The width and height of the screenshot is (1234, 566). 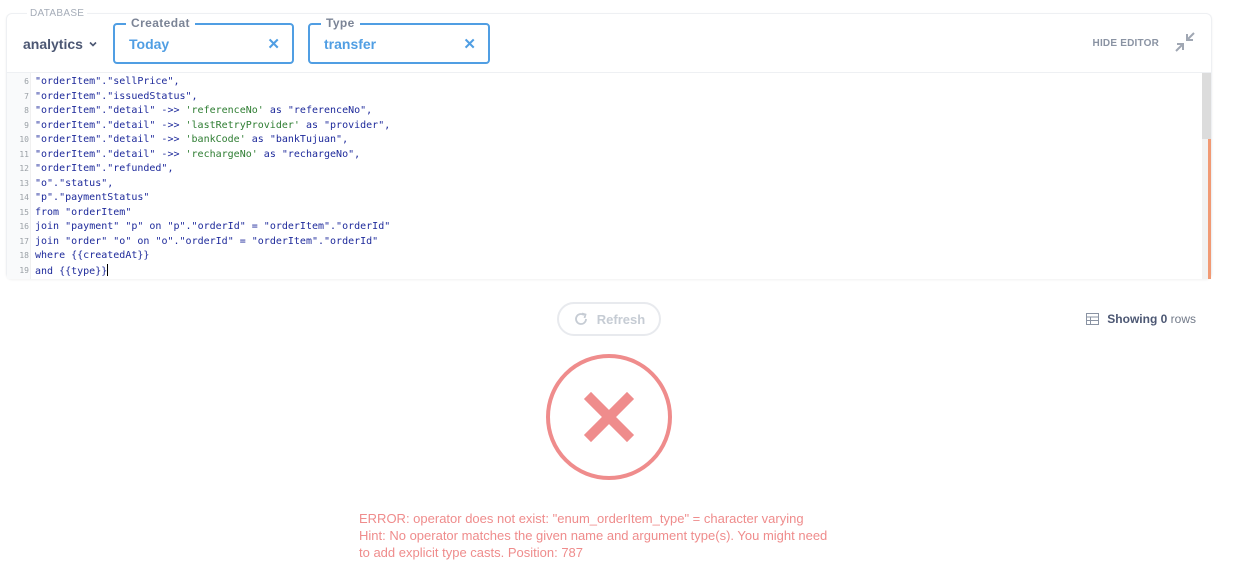 What do you see at coordinates (74, 183) in the screenshot?
I see `code-text: "o"."status",` at bounding box center [74, 183].